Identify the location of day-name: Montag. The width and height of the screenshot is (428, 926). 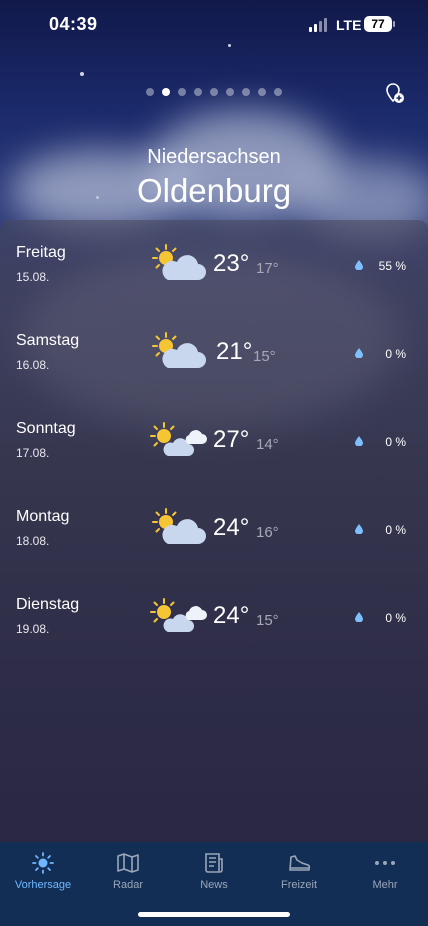
(43, 516).